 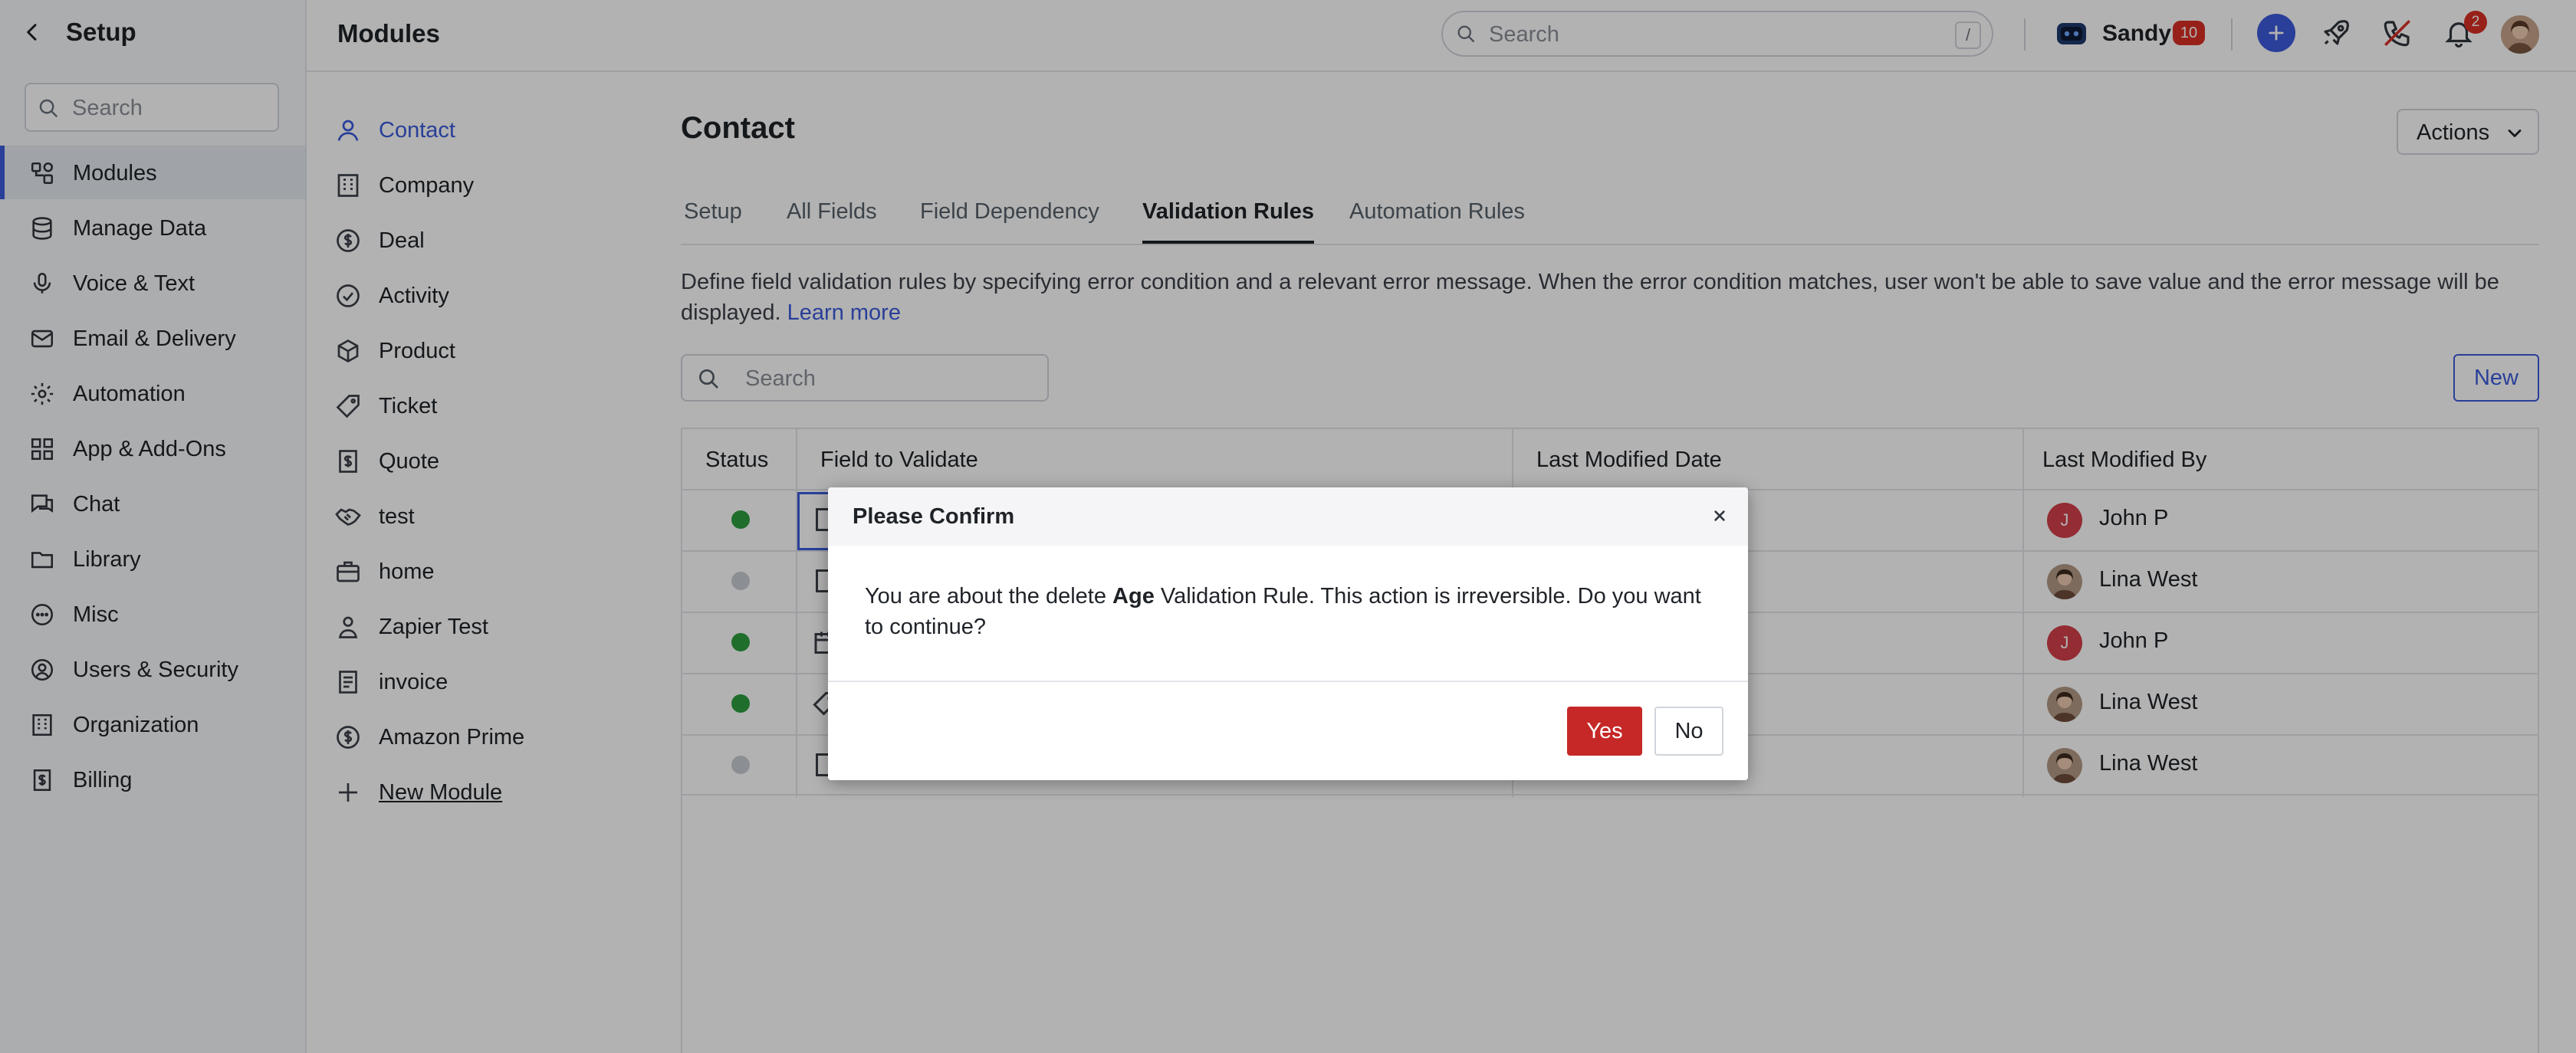 I want to click on dialog-message-start: You are about the delete, so click(x=989, y=596).